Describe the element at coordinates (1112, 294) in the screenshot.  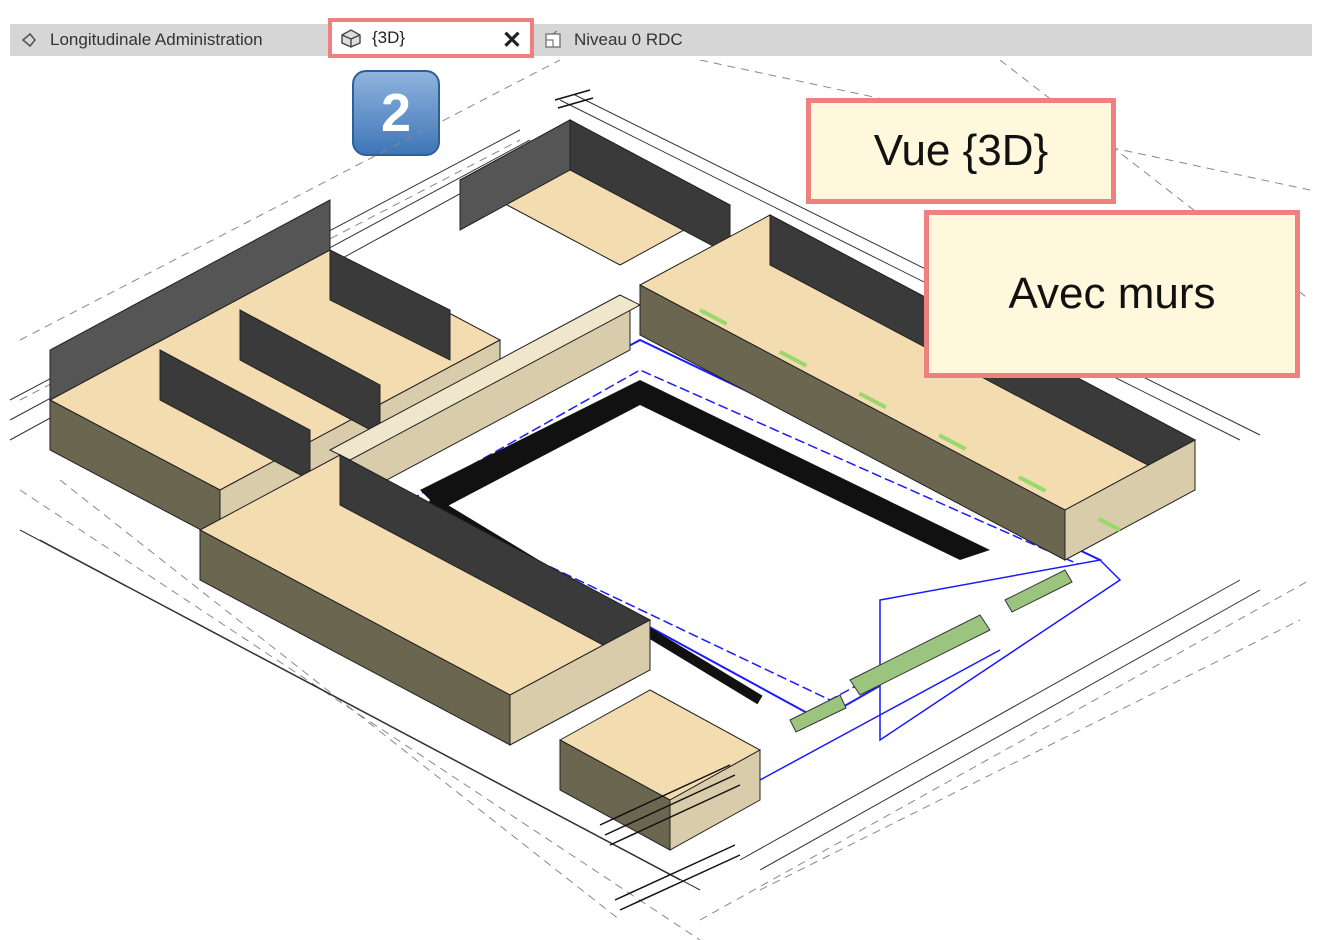
I see `walls-callout: Avec murs` at that location.